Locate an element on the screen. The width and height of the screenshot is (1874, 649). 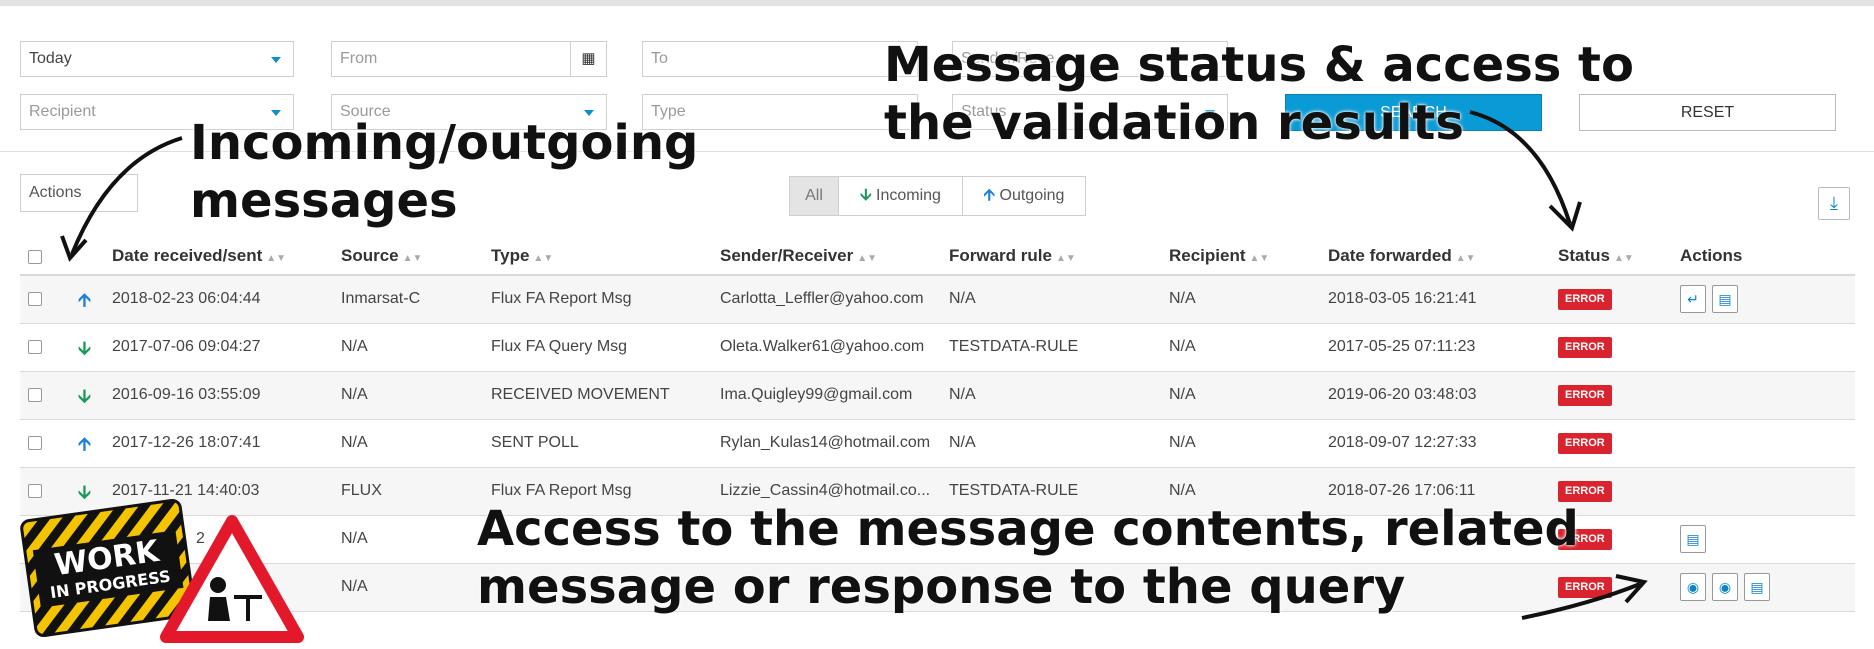
warning-triangle-icon is located at coordinates (232, 579).